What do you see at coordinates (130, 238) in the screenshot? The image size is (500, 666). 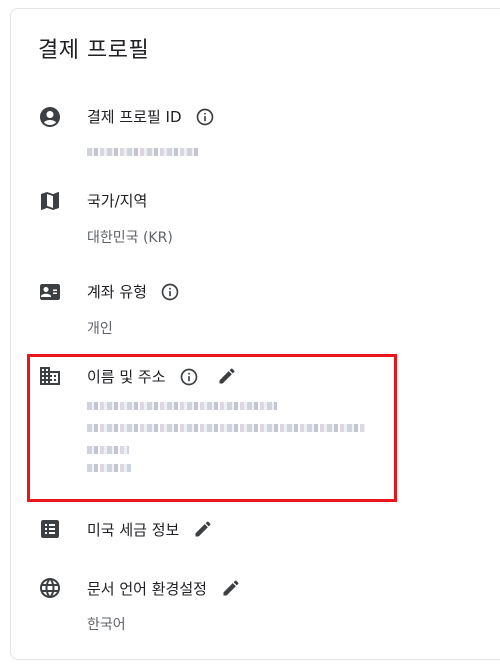 I see `country-value: 대한민국 (KR)` at bounding box center [130, 238].